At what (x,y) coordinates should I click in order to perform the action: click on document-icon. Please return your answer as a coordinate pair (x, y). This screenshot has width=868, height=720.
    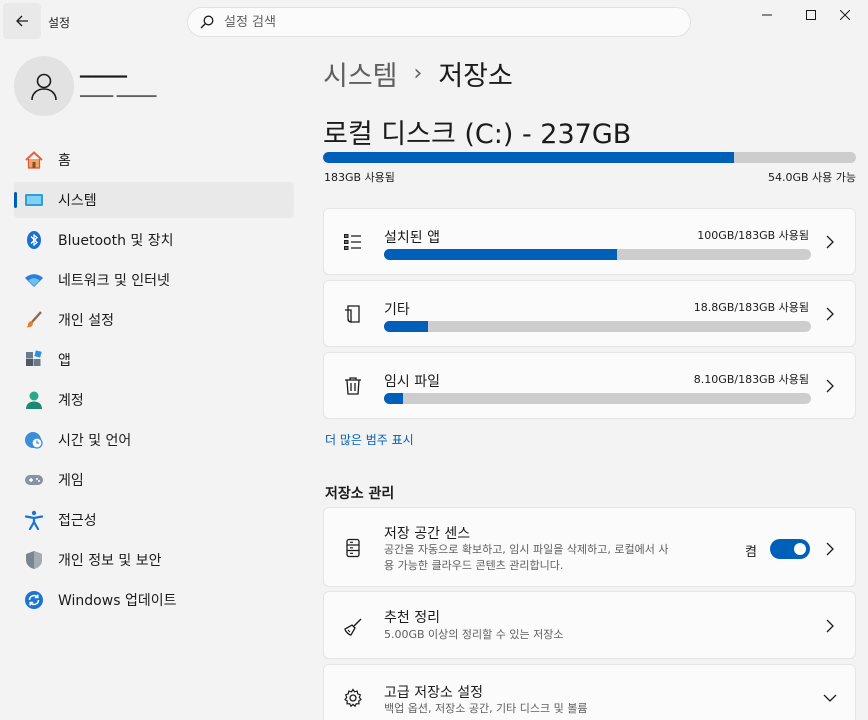
    Looking at the image, I should click on (353, 314).